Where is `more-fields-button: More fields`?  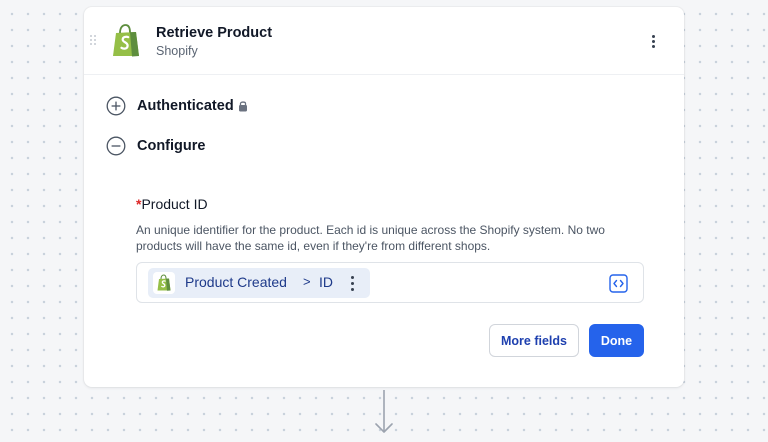 more-fields-button: More fields is located at coordinates (534, 340).